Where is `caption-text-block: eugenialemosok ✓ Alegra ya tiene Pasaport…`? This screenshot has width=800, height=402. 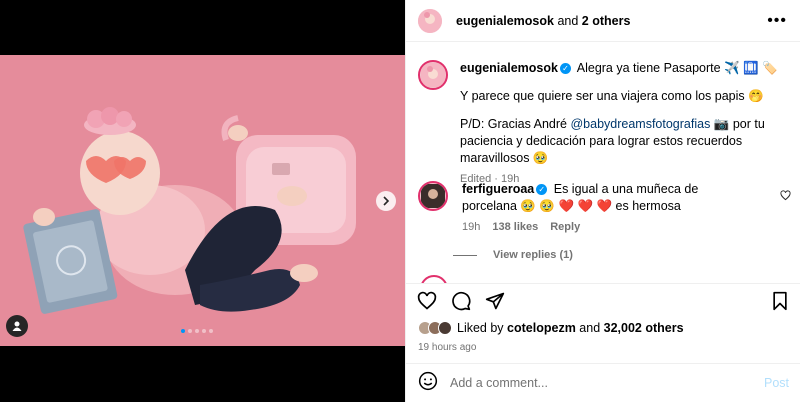 caption-text-block: eugenialemosok ✓ Alegra ya tiene Pasaport… is located at coordinates (627, 124).